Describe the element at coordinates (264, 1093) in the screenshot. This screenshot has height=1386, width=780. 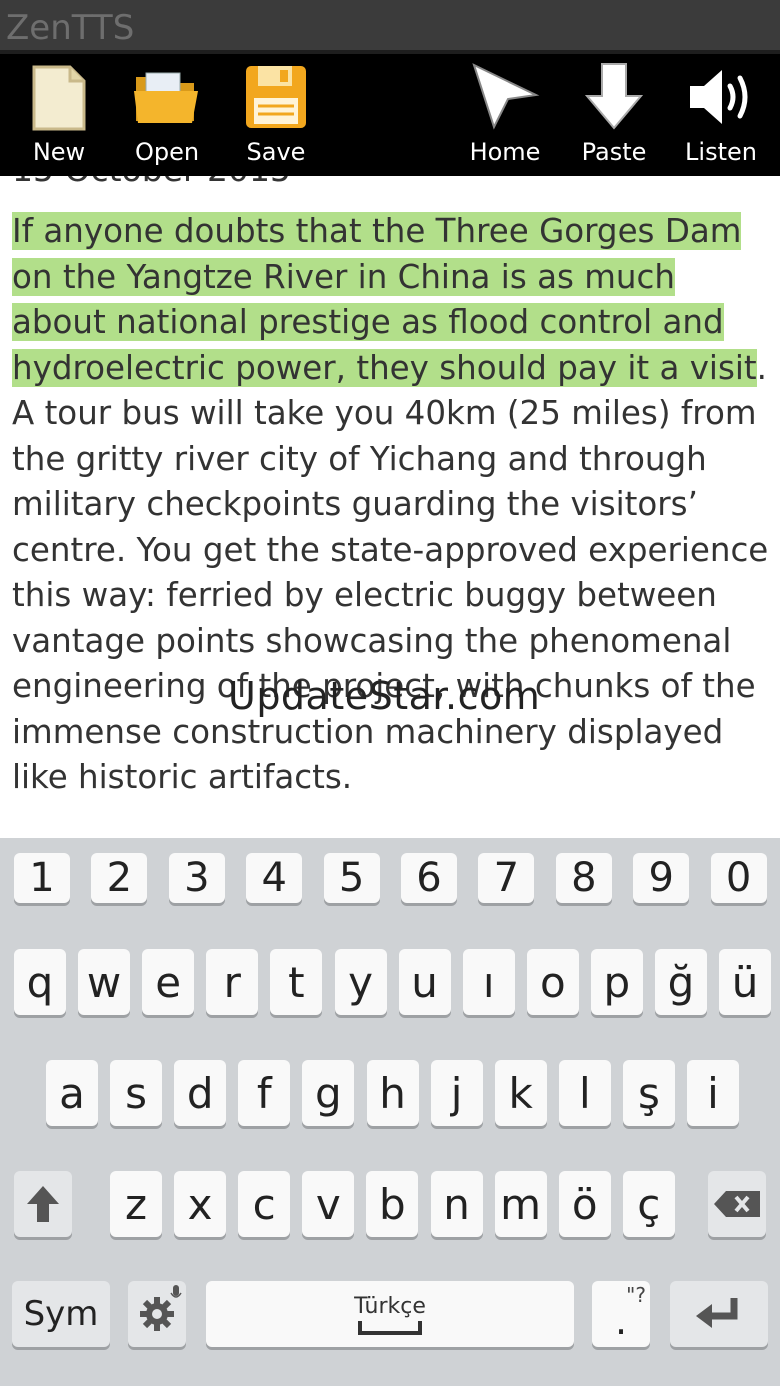
I see `letter-key: f` at that location.